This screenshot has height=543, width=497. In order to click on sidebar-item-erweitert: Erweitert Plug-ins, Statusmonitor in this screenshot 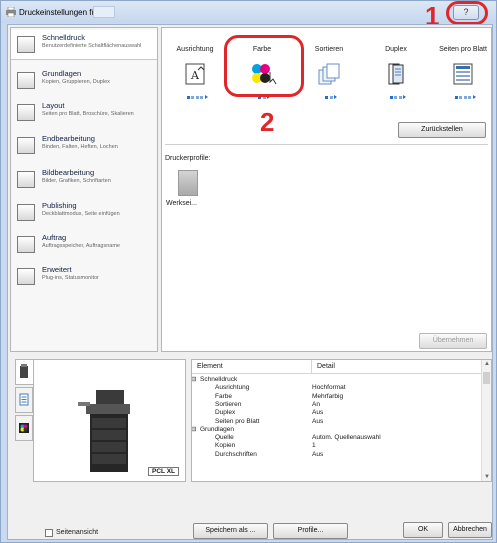, I will do `click(84, 277)`.